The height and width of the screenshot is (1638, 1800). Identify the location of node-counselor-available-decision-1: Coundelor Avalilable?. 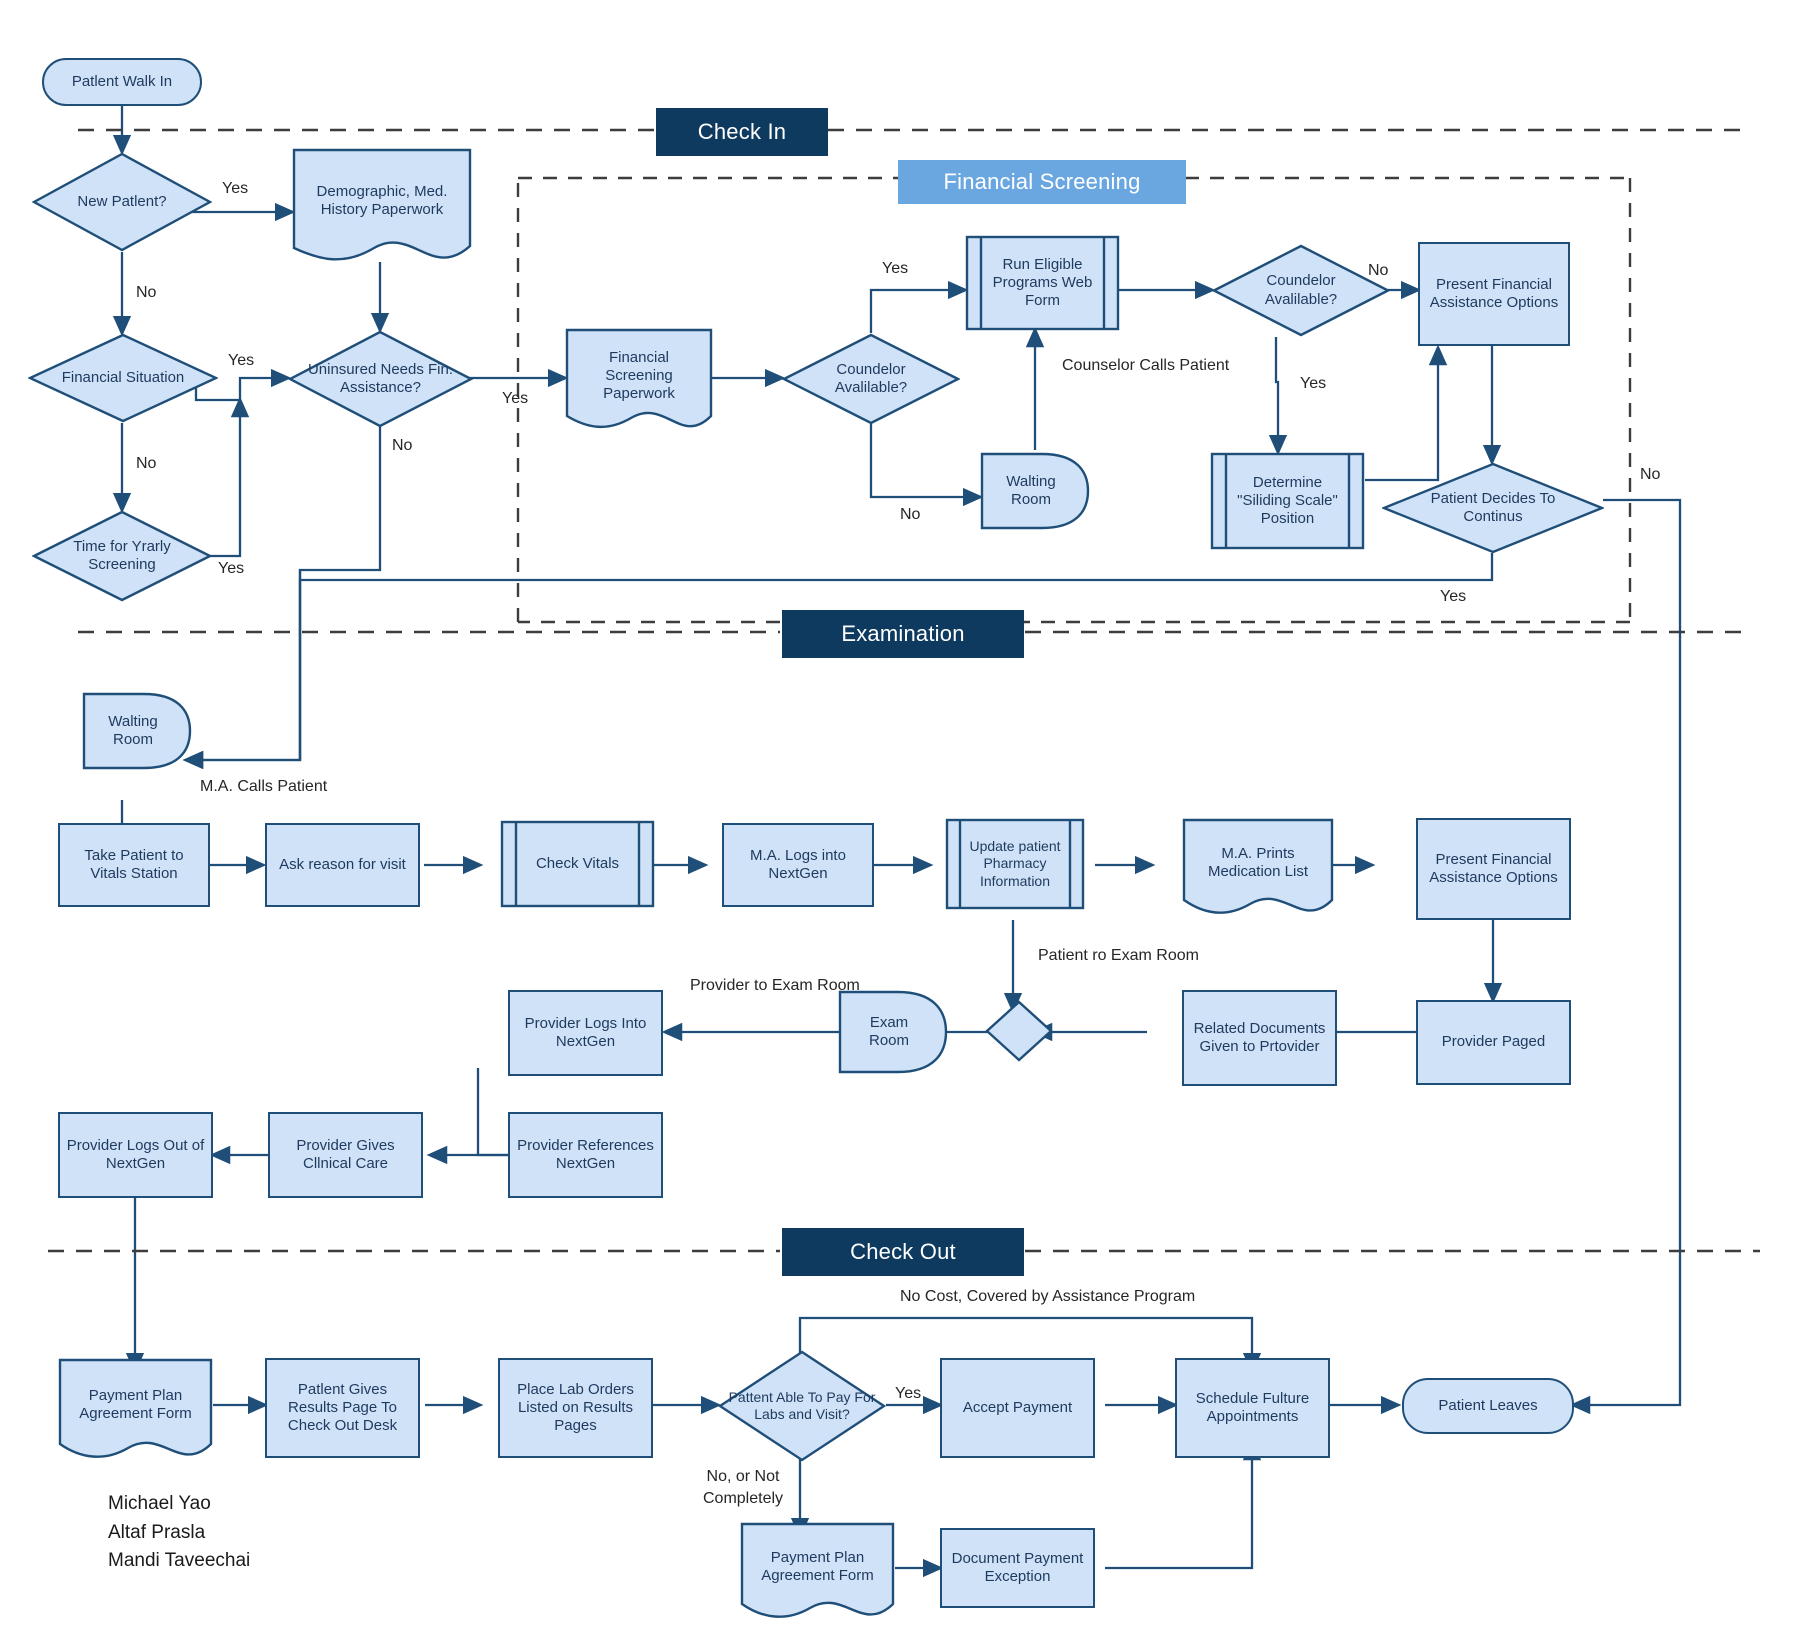
(871, 379).